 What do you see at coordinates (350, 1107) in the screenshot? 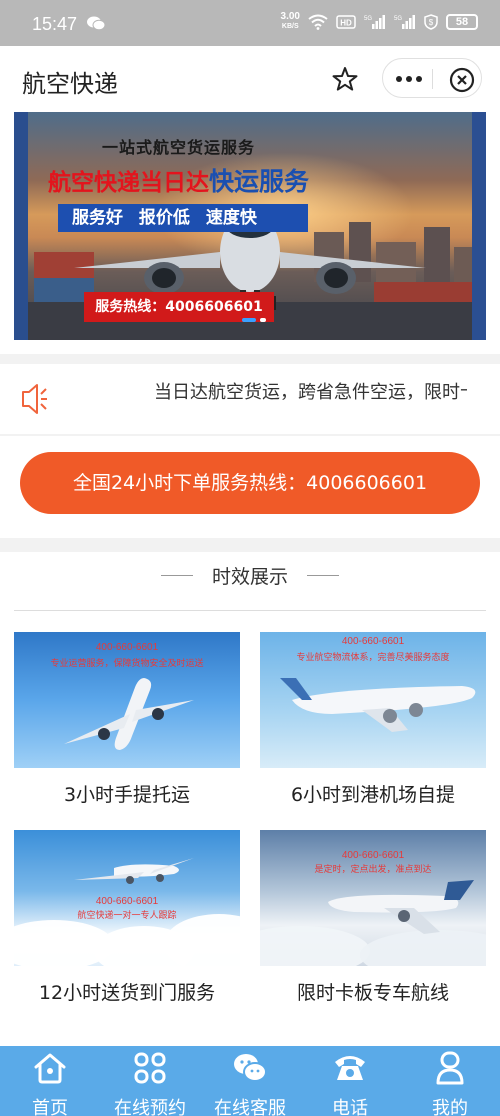
I see `tab-label: 电话` at bounding box center [350, 1107].